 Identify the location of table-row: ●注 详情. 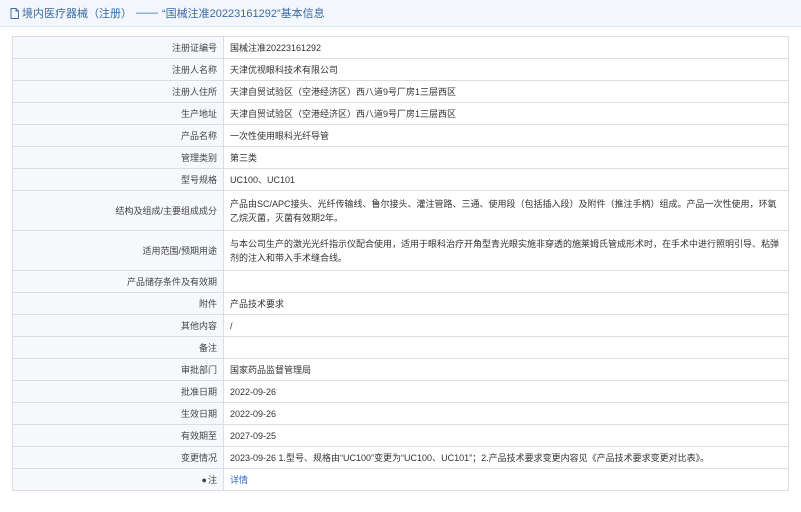
(400, 479).